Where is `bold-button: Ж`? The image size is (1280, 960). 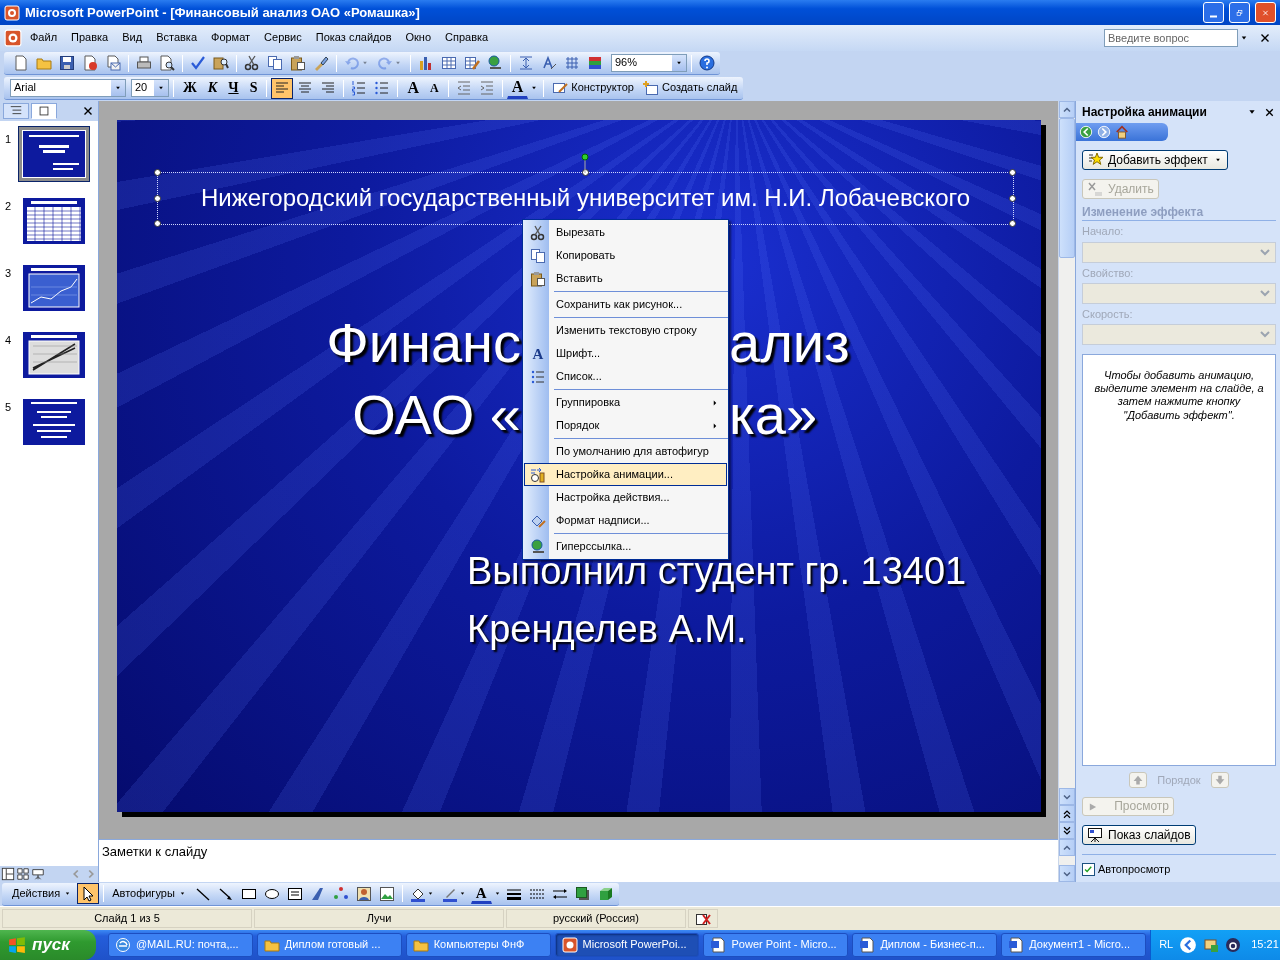 bold-button: Ж is located at coordinates (190, 88).